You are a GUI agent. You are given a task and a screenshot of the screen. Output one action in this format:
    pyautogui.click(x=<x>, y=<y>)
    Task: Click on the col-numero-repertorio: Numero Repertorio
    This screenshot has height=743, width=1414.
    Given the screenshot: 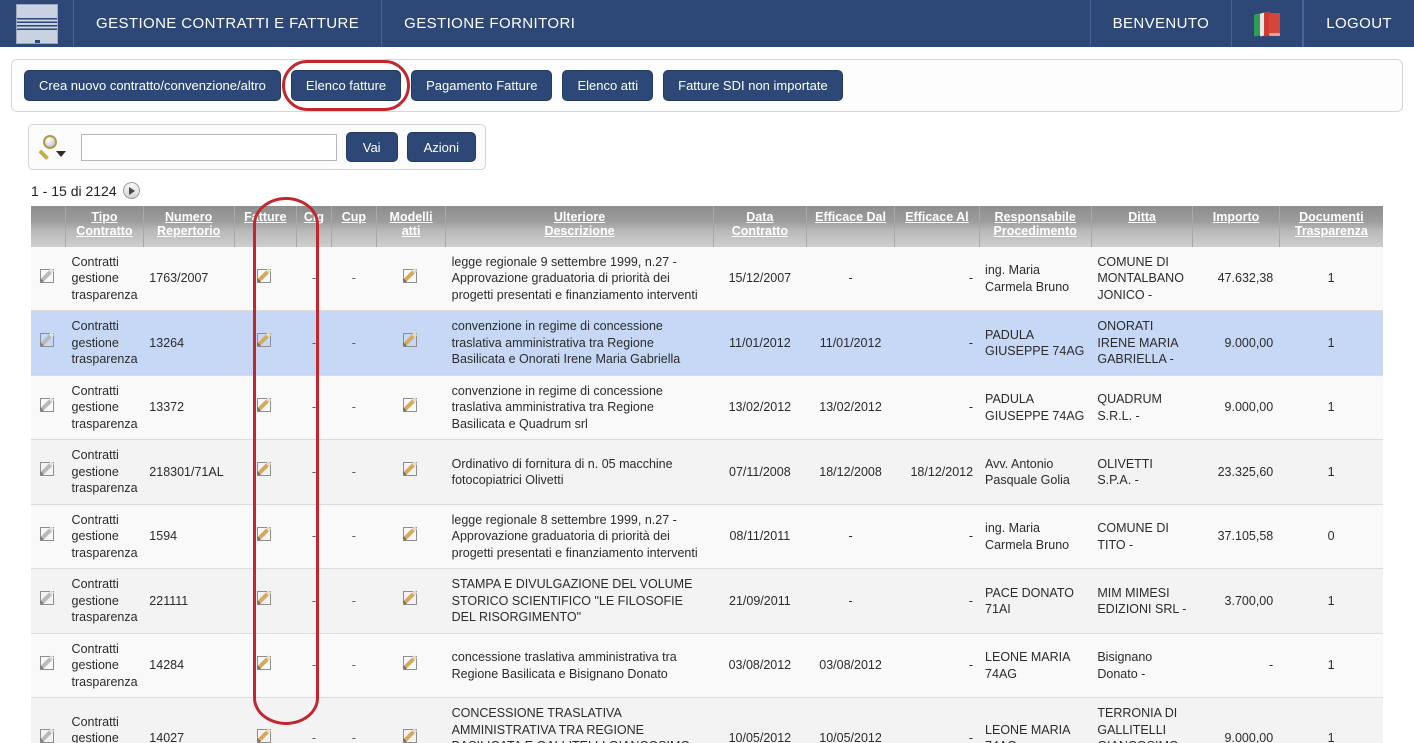 What is the action you would take?
    pyautogui.click(x=189, y=226)
    